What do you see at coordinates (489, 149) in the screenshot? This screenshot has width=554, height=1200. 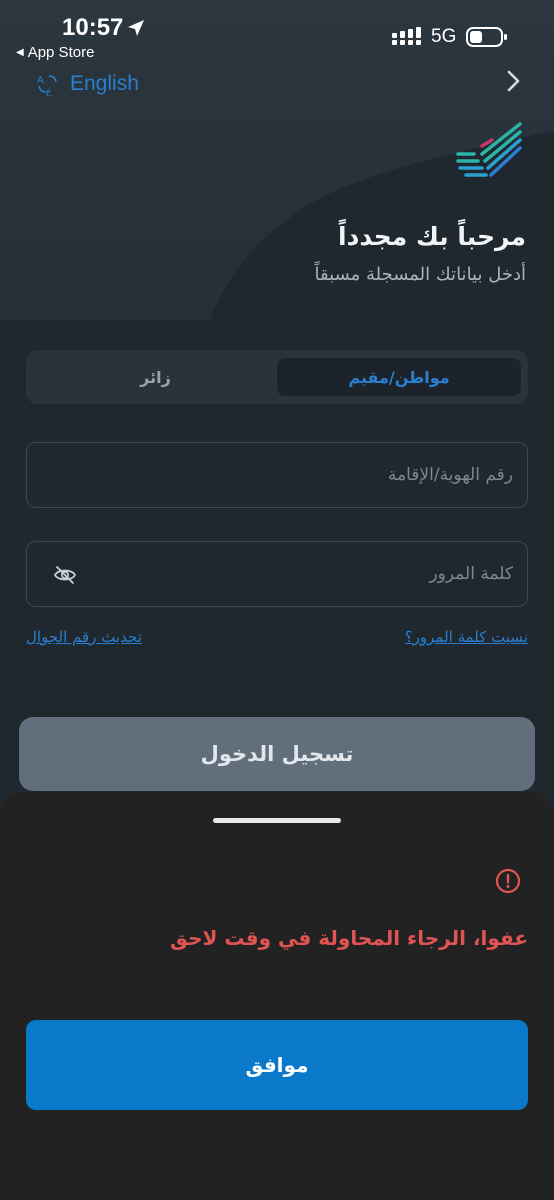 I see `app-logo` at bounding box center [489, 149].